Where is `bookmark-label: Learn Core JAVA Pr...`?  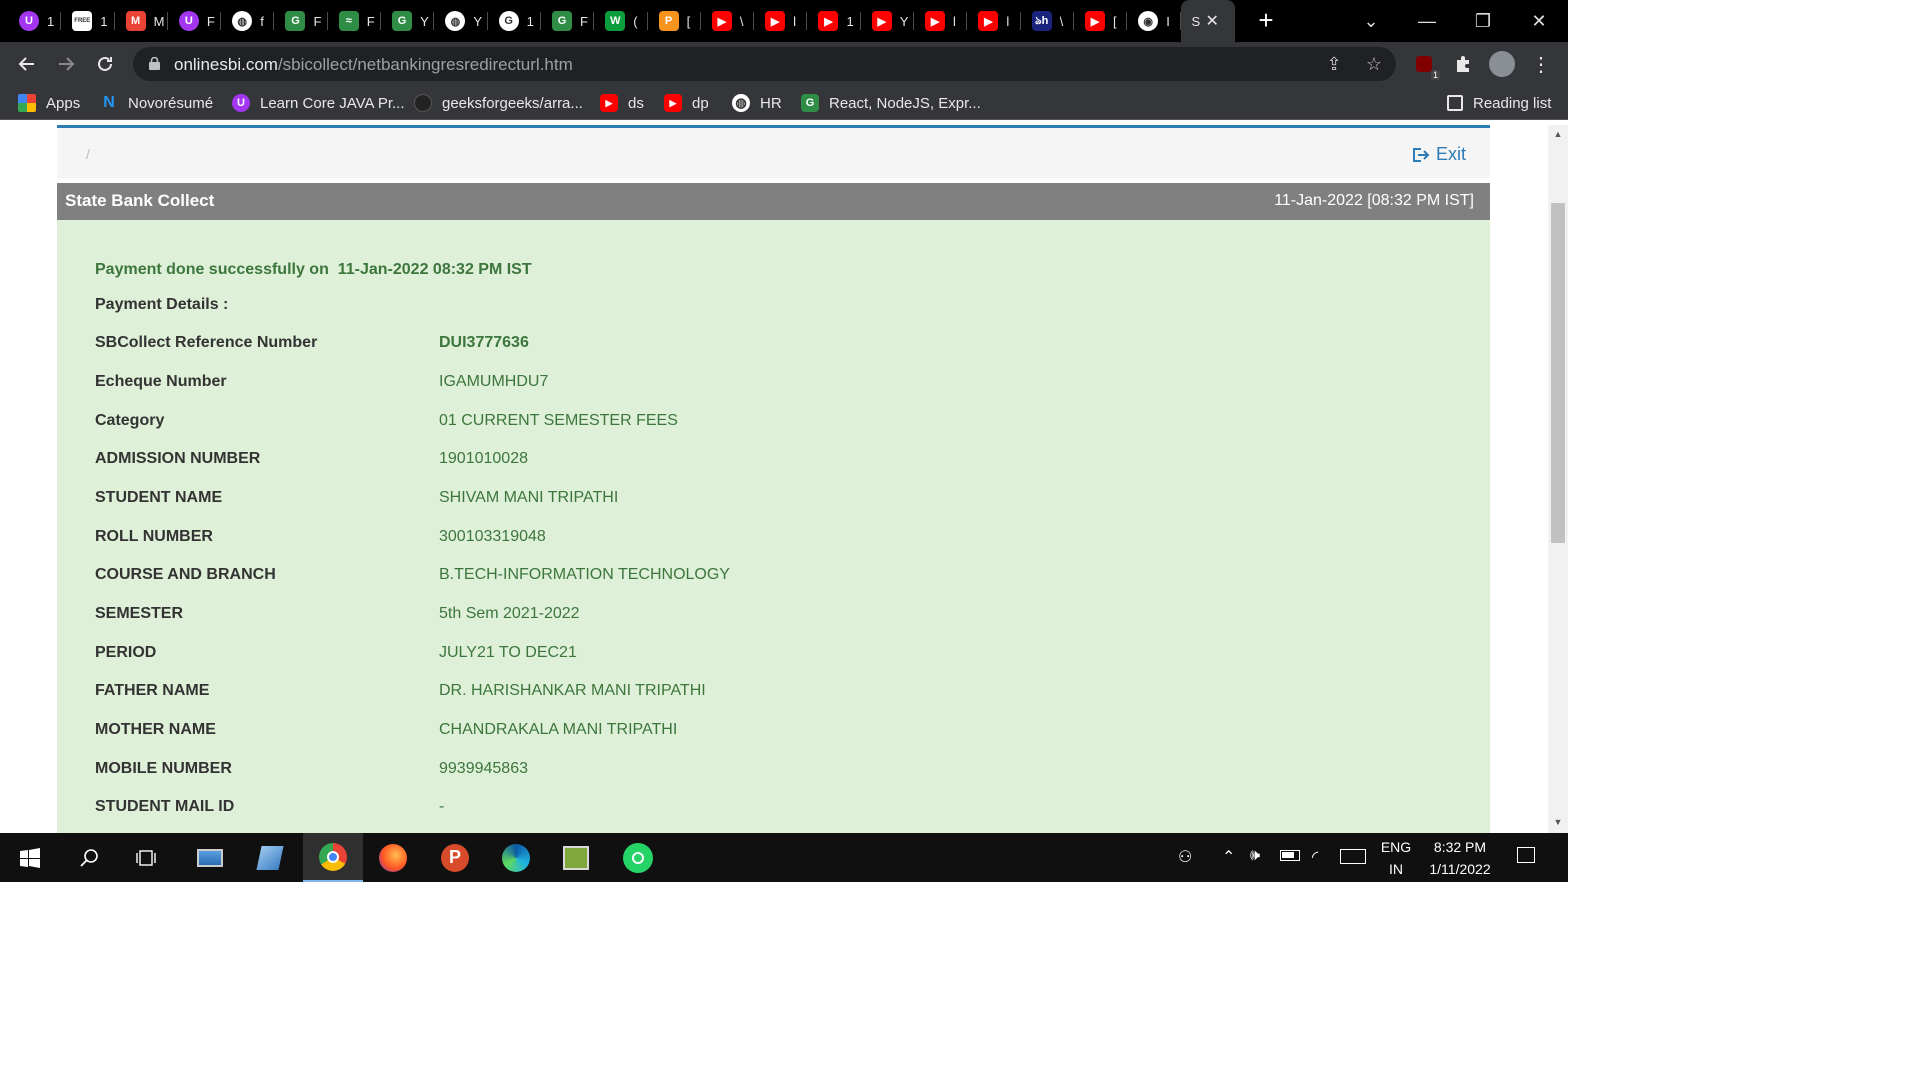
bookmark-label: Learn Core JAVA Pr... is located at coordinates (332, 103).